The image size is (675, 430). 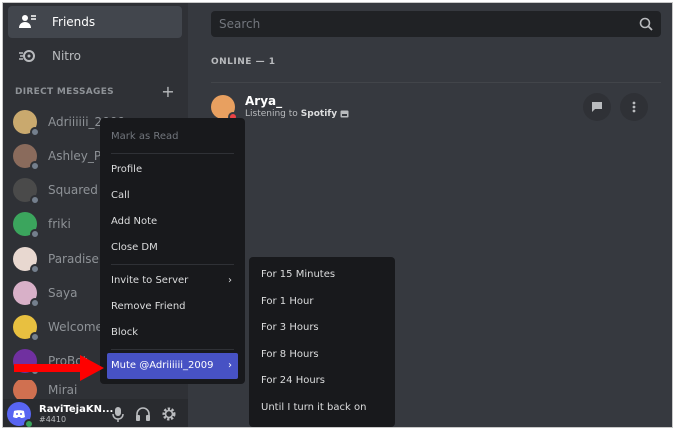 What do you see at coordinates (125, 332) in the screenshot?
I see `menu-label: Block` at bounding box center [125, 332].